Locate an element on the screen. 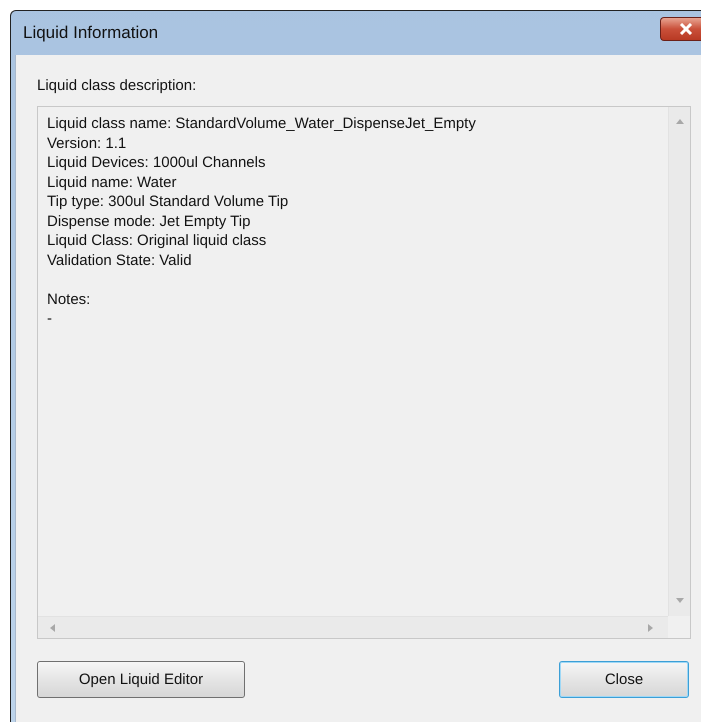 The height and width of the screenshot is (722, 701). description-line: Validation State: Valid is located at coordinates (119, 260).